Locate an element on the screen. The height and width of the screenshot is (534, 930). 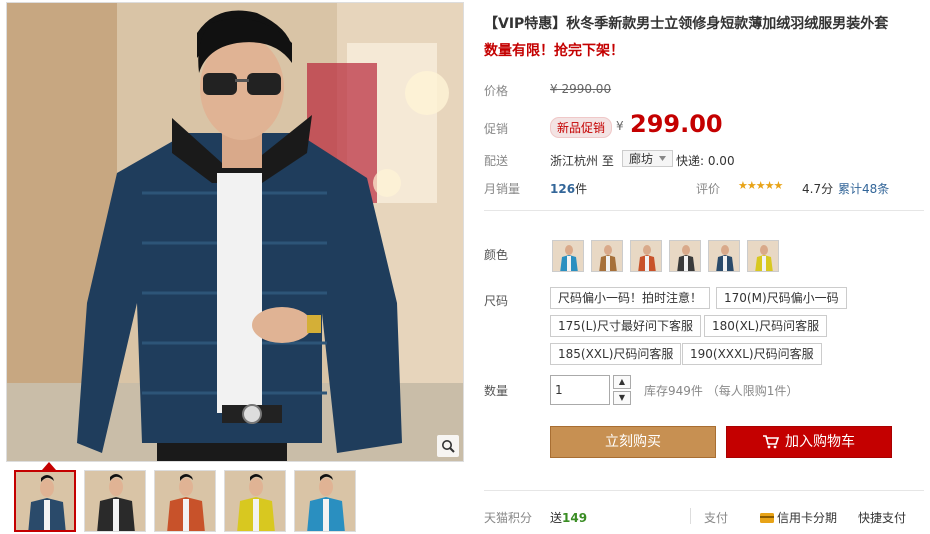
quantity-label: 数量 is located at coordinates (496, 391).